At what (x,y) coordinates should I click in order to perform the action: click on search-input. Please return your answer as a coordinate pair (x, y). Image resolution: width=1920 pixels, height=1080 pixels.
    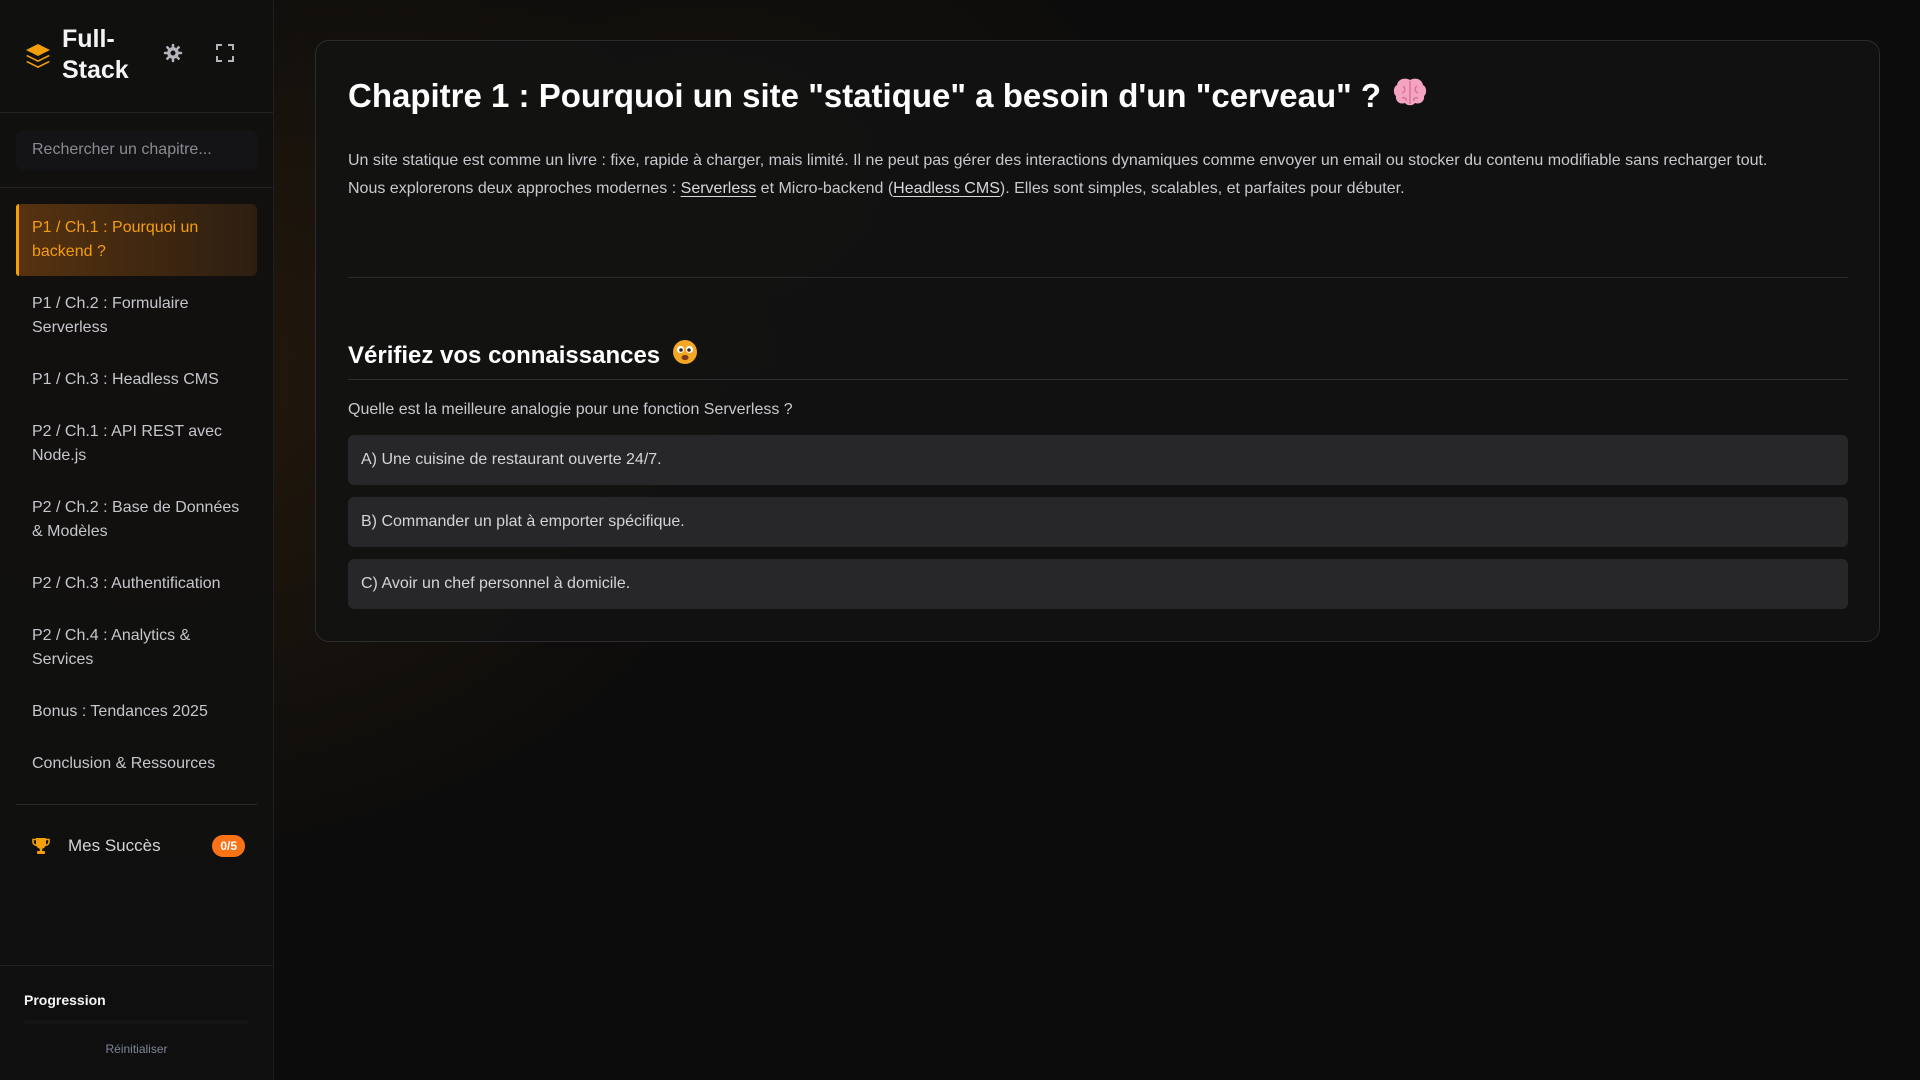
    Looking at the image, I should click on (137, 150).